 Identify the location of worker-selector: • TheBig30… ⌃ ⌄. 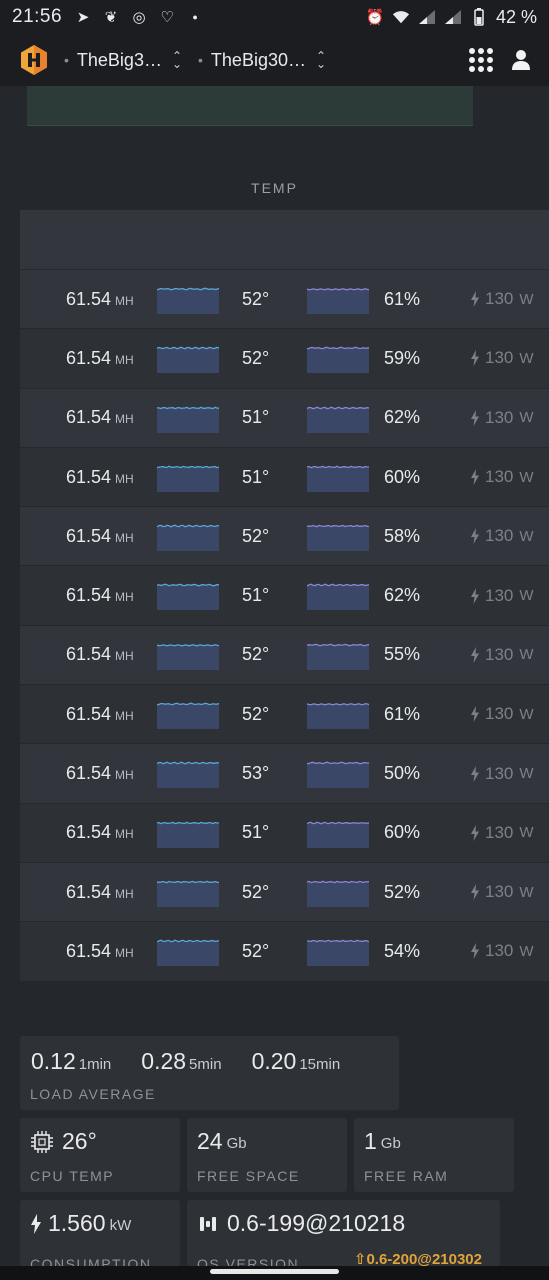
(262, 60).